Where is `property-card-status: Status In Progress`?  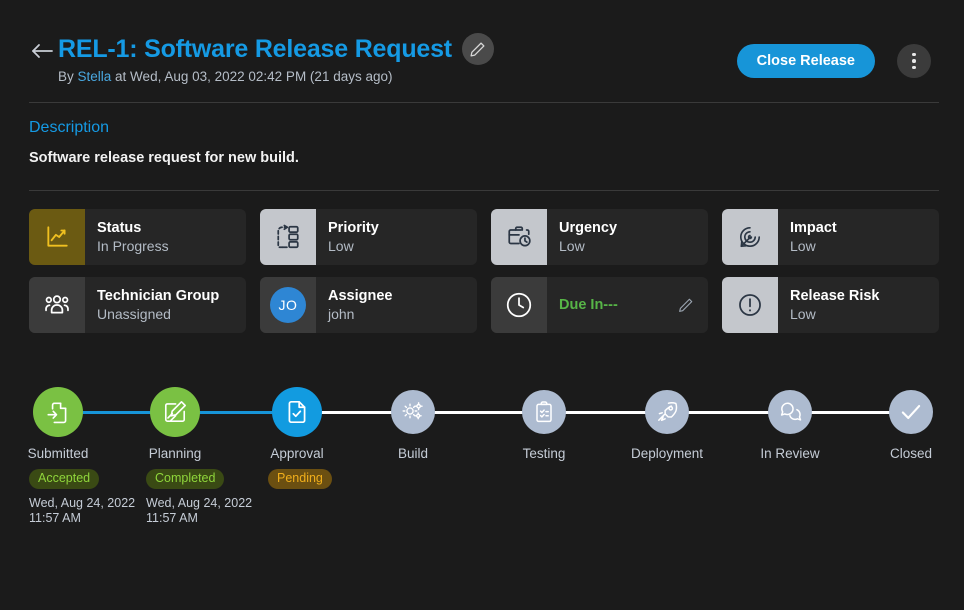 property-card-status: Status In Progress is located at coordinates (137, 237).